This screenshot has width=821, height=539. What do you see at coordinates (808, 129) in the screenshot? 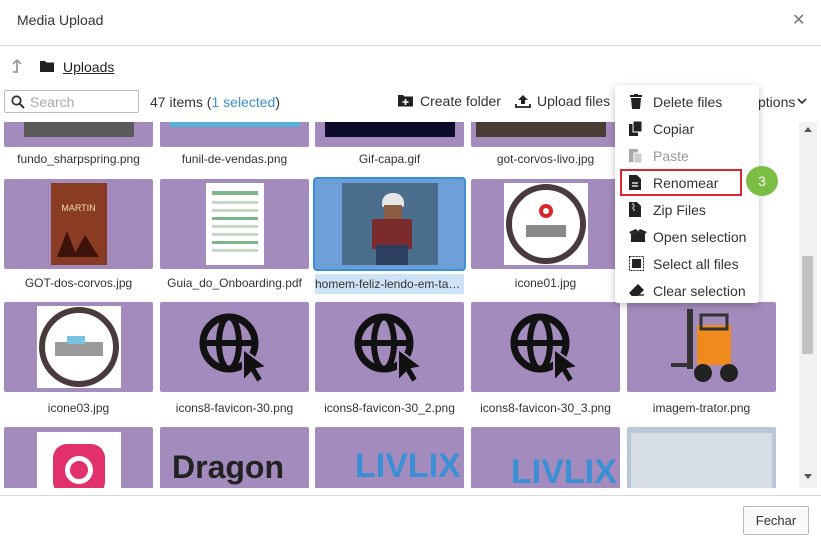
I see `scroll-up-icon` at bounding box center [808, 129].